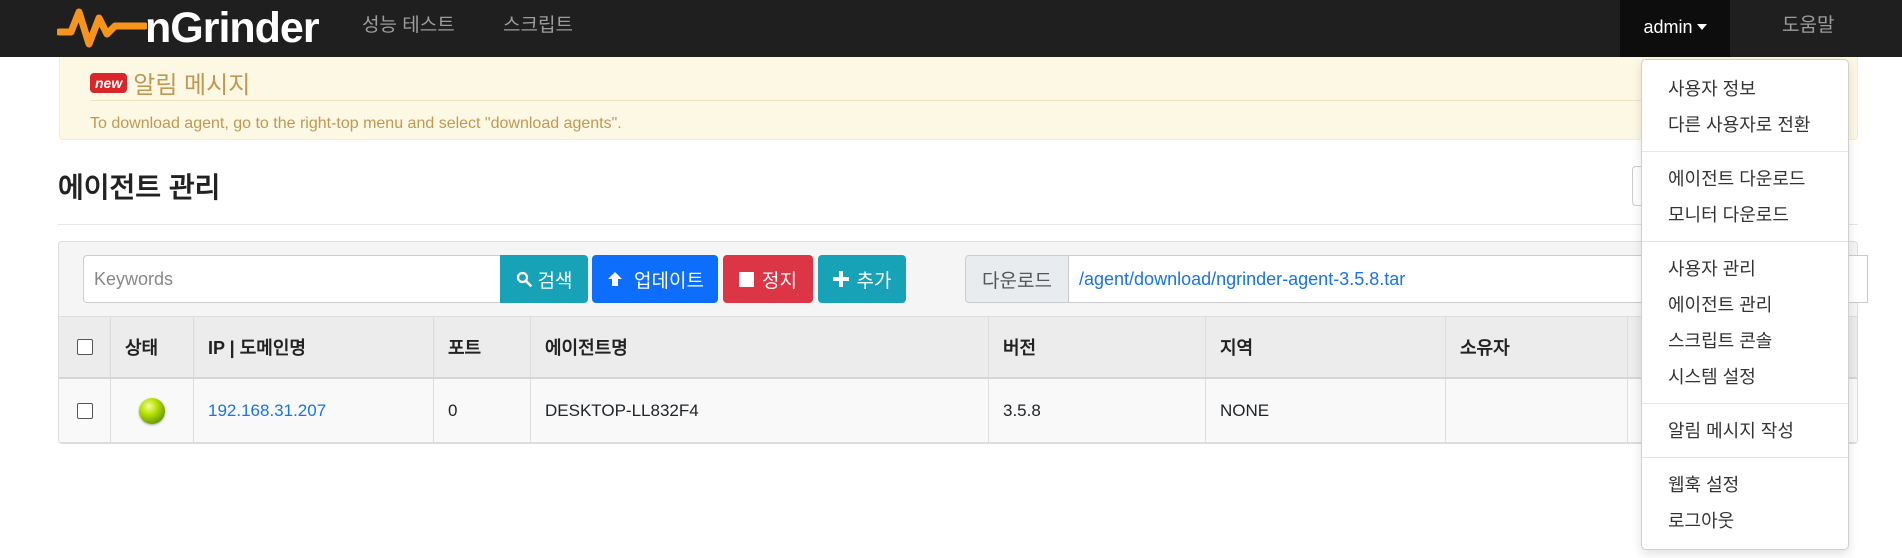 The image size is (1902, 558). Describe the element at coordinates (1017, 279) in the screenshot. I see `download-label: 다운로드` at that location.